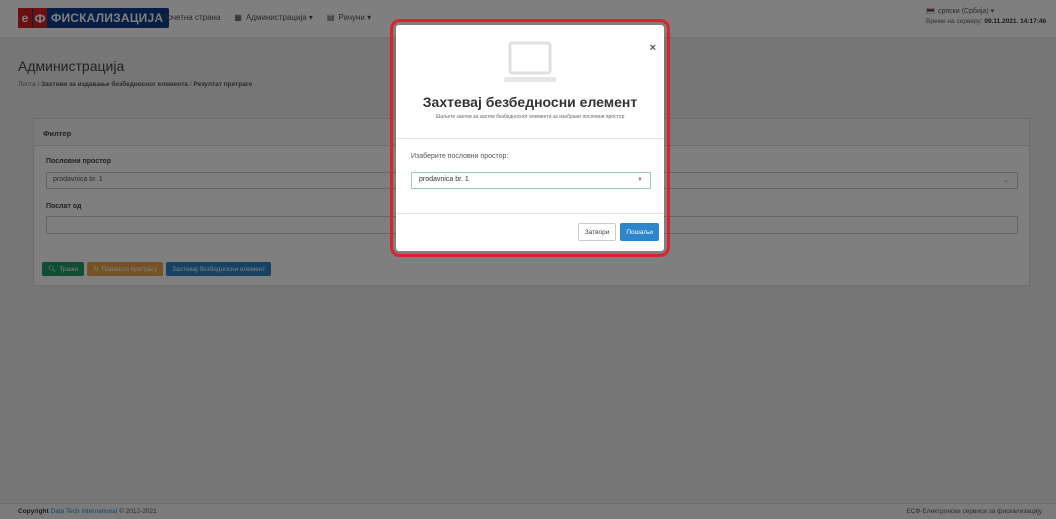  What do you see at coordinates (640, 180) in the screenshot?
I see `caret-down-icon: ▼` at bounding box center [640, 180].